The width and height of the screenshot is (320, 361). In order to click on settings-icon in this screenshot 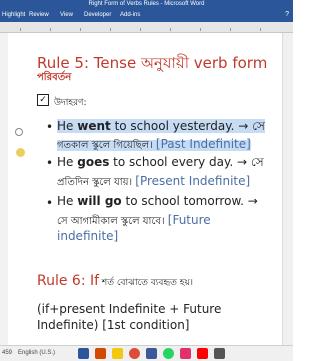, I will do `click(219, 353)`.